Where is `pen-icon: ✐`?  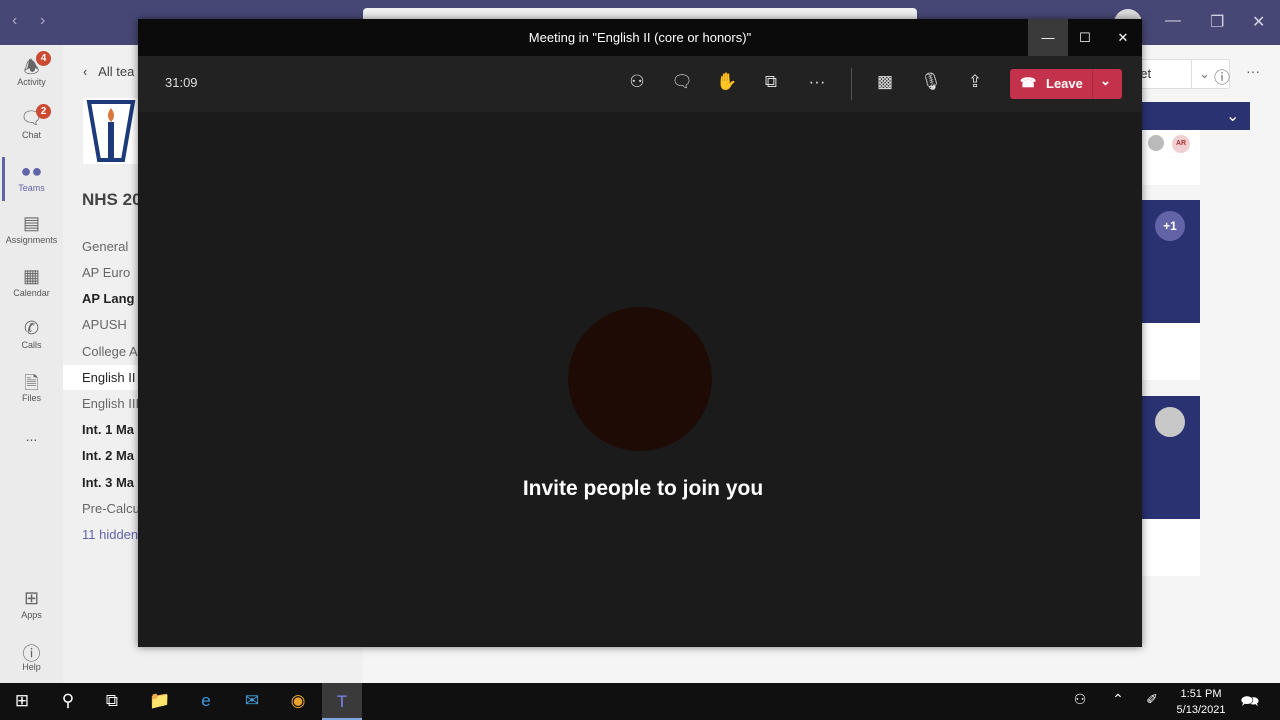 pen-icon: ✐ is located at coordinates (1152, 699).